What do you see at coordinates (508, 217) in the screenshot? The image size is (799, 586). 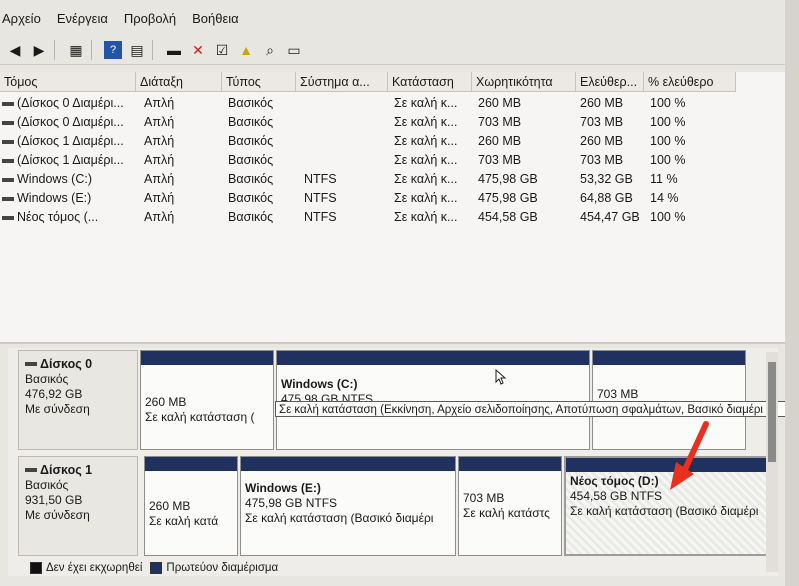 I see `capacity-cell: 454,58 GB` at bounding box center [508, 217].